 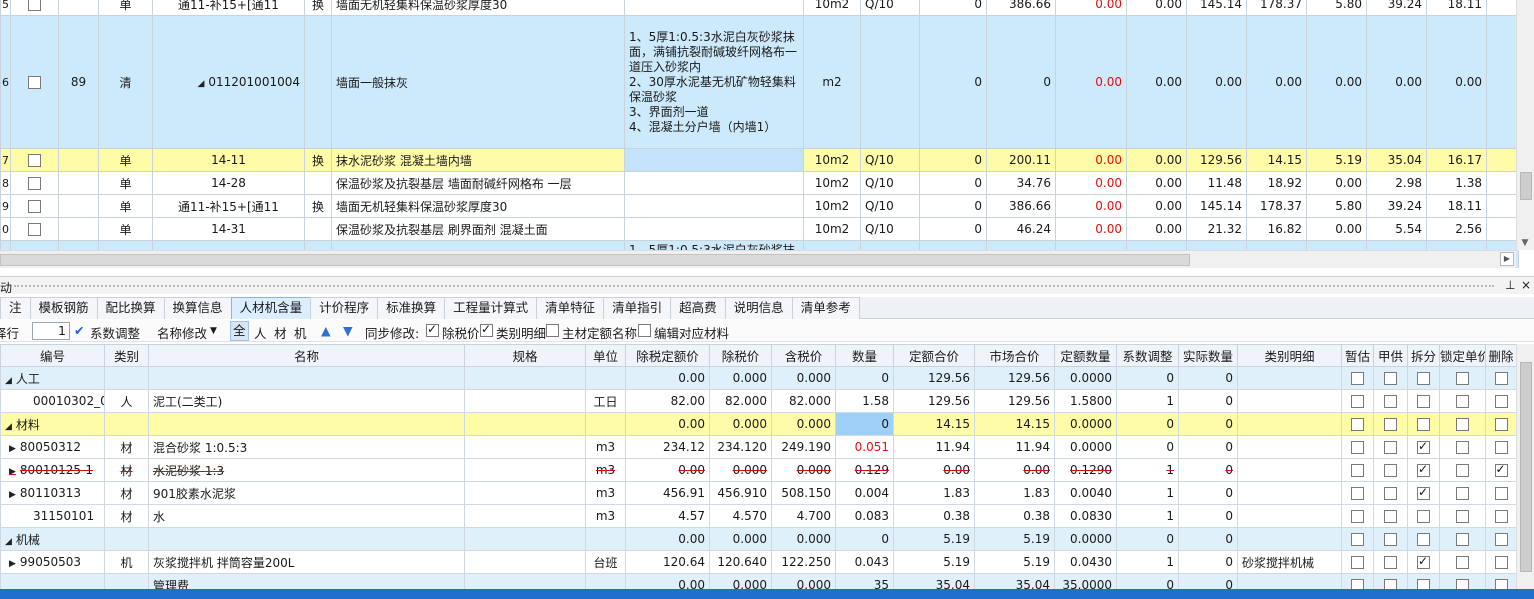 What do you see at coordinates (864, 401) in the screenshot?
I see `resource-quantity: 1.58` at bounding box center [864, 401].